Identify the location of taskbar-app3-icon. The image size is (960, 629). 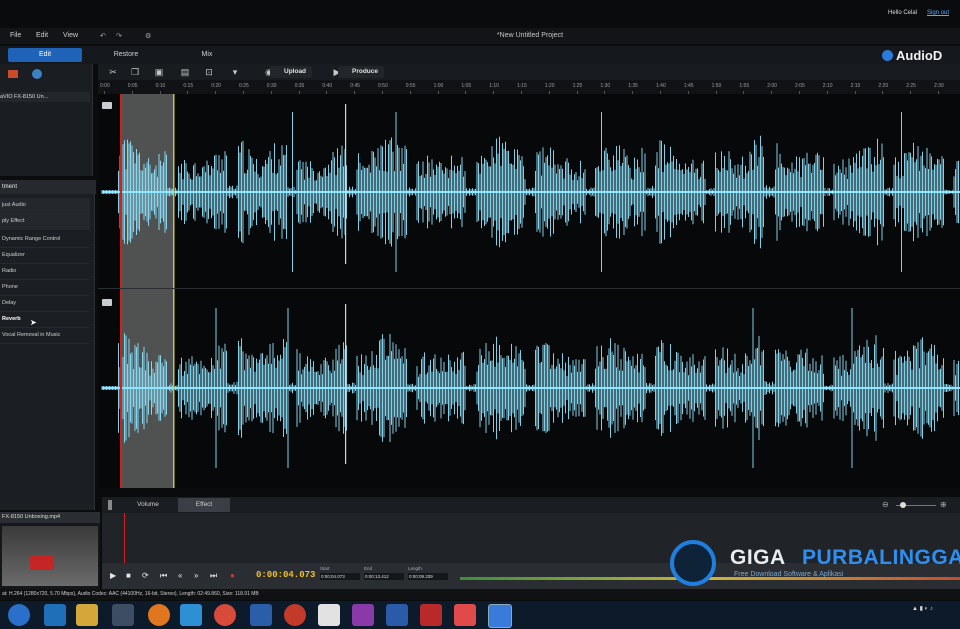
(295, 615).